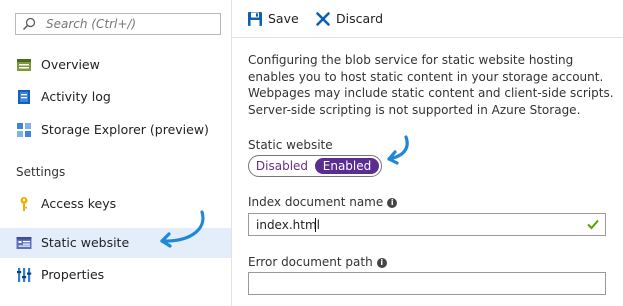 Image resolution: width=623 pixels, height=306 pixels. What do you see at coordinates (85, 242) in the screenshot?
I see `sidebar-item-label: Static website` at bounding box center [85, 242].